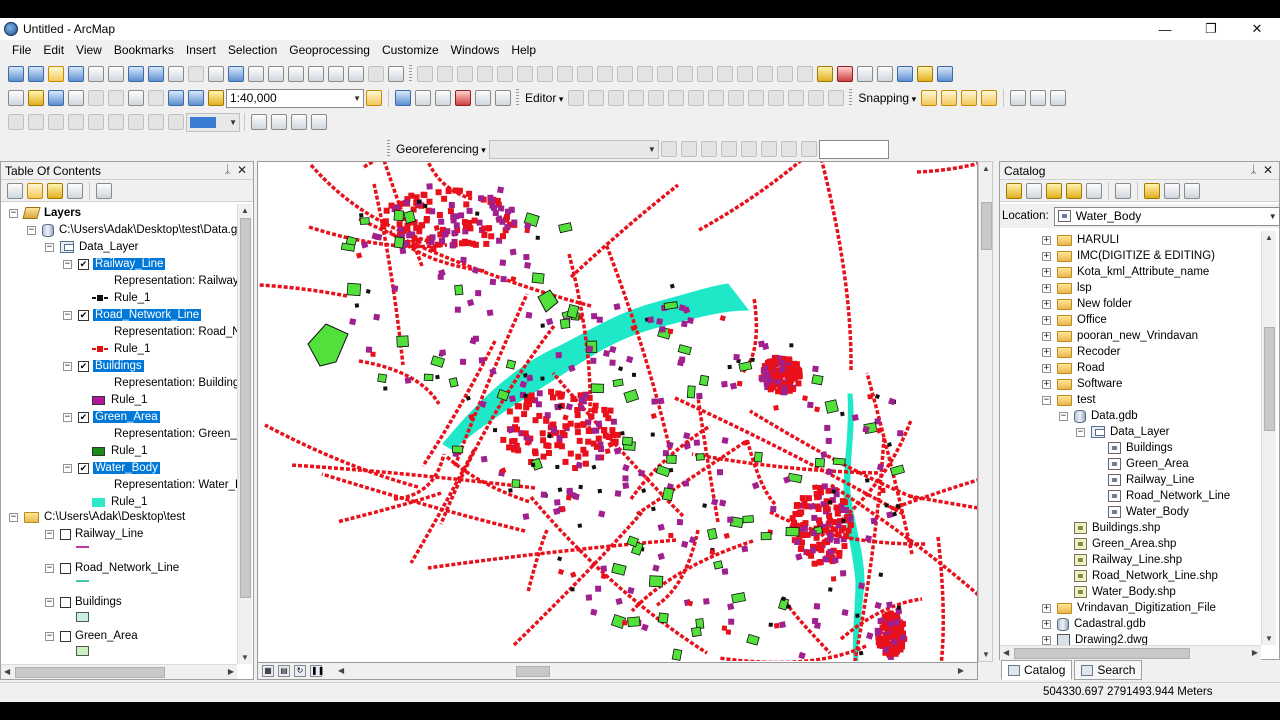  I want to click on list-by-visibility-icon, so click(55, 190).